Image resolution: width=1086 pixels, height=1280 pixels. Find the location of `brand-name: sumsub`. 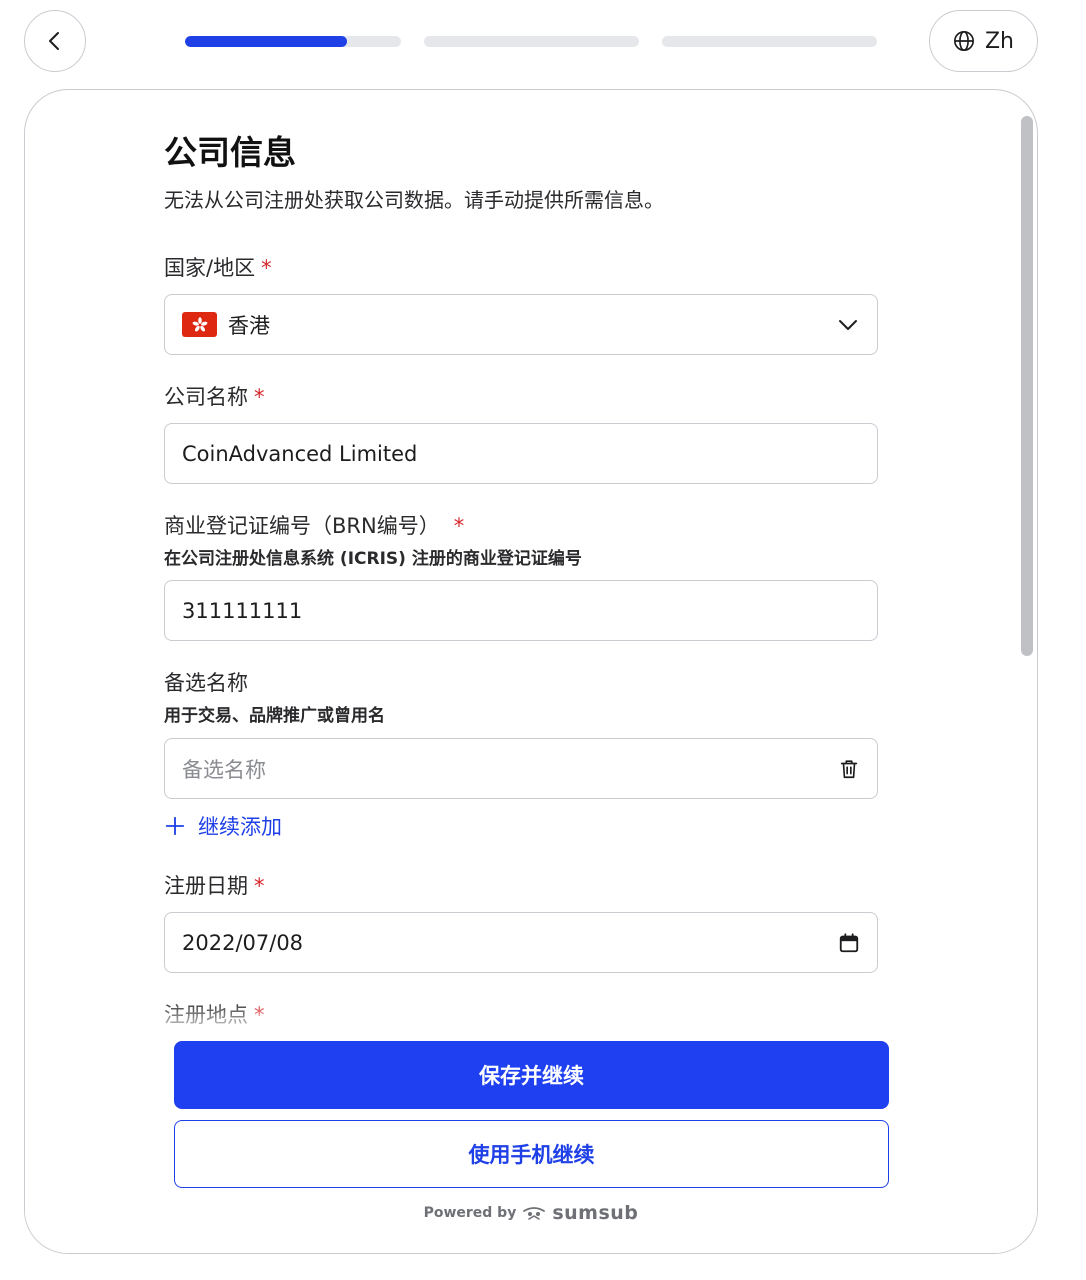

brand-name: sumsub is located at coordinates (595, 1213).